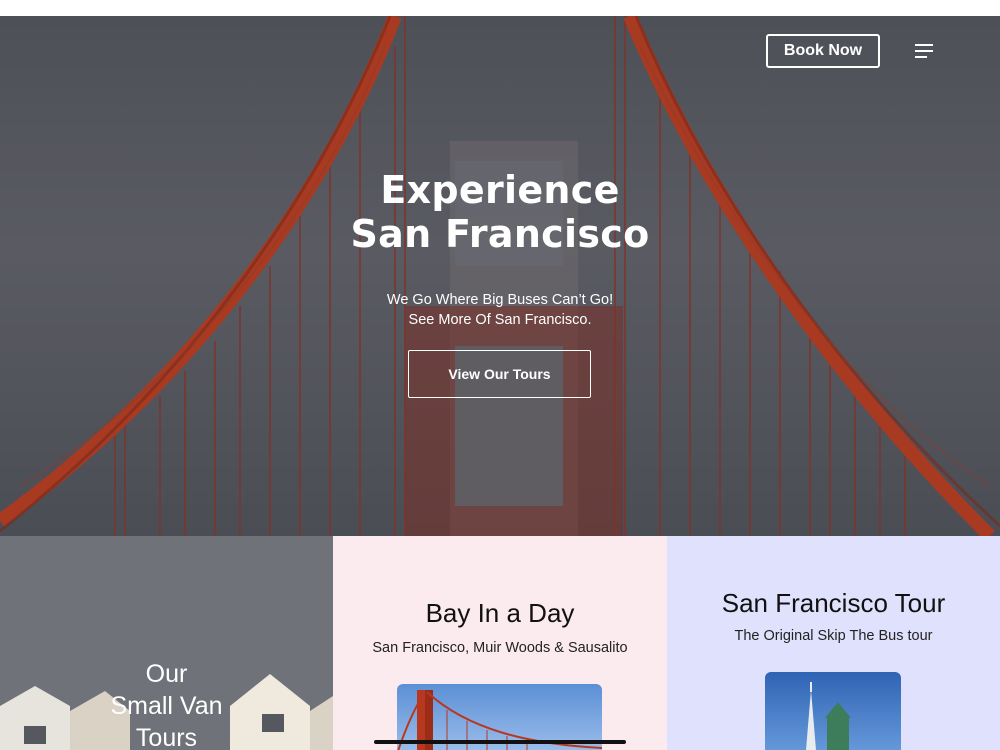  What do you see at coordinates (828, 716) in the screenshot?
I see `pyramid-thumbnail-graphic` at bounding box center [828, 716].